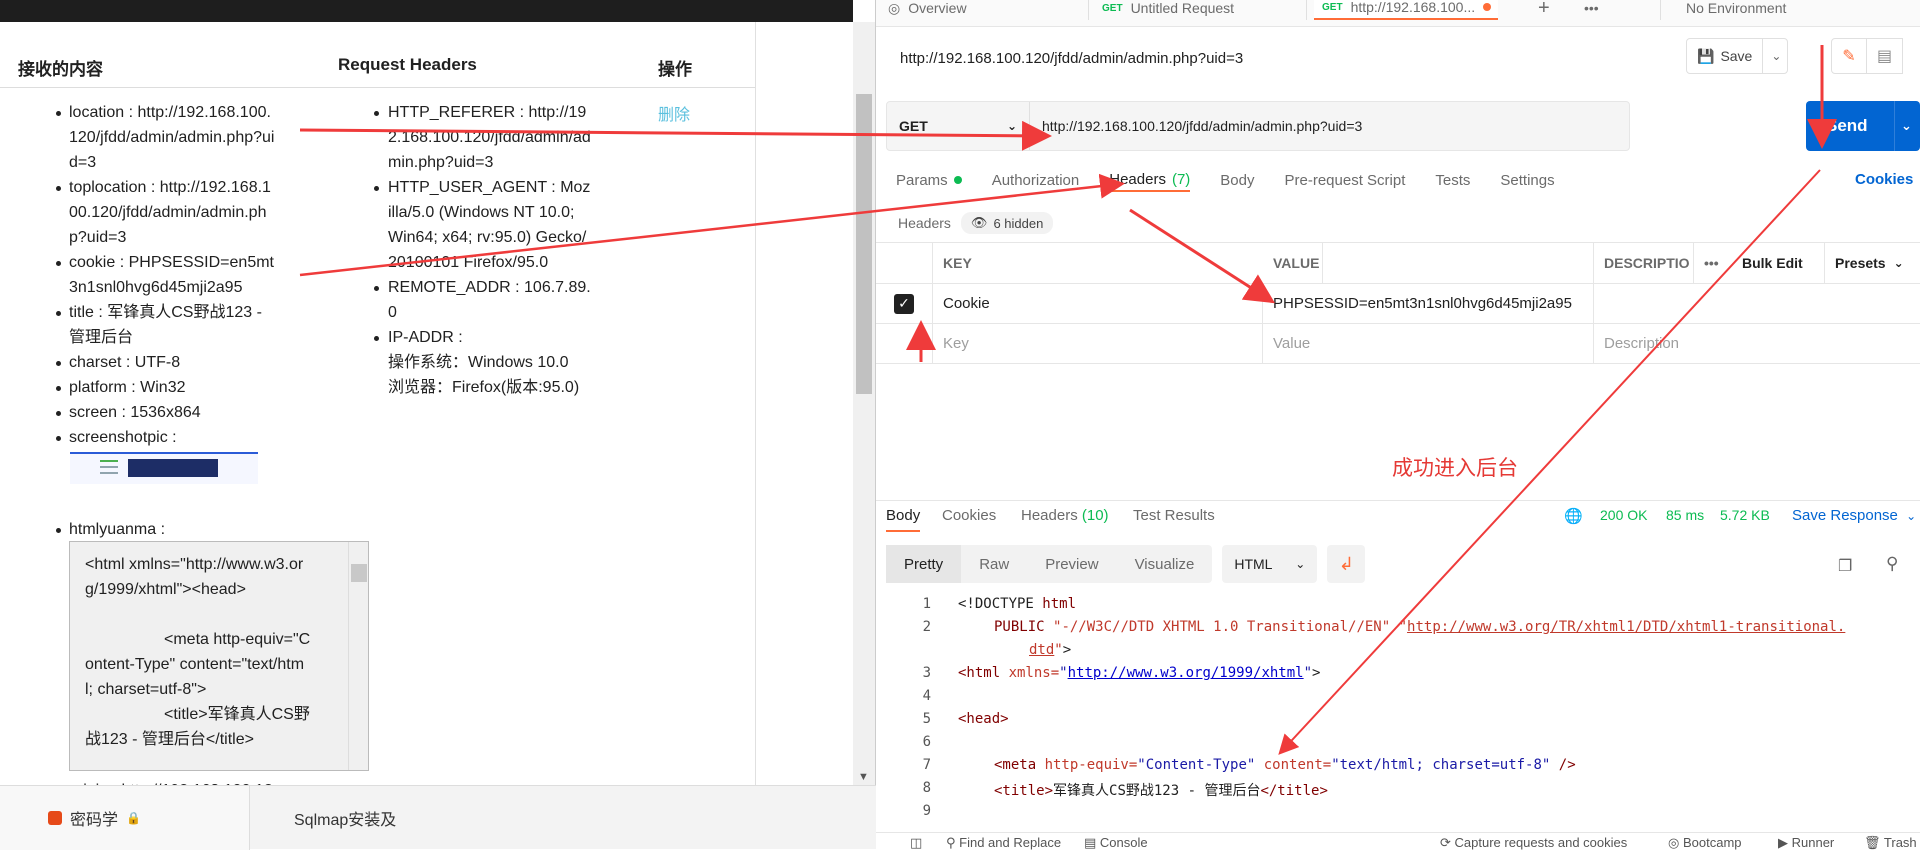 The width and height of the screenshot is (1920, 851). What do you see at coordinates (165, 312) in the screenshot?
I see `list-item: title : 军锋真人CS野战123 -` at bounding box center [165, 312].